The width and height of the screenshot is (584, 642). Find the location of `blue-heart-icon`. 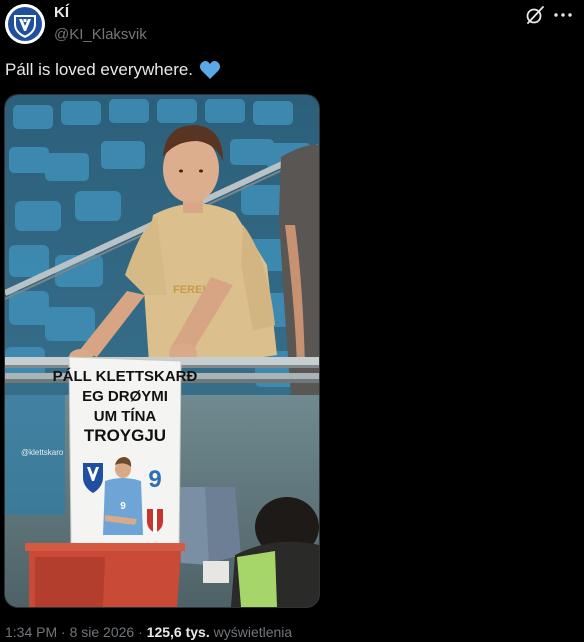

blue-heart-icon is located at coordinates (210, 70).